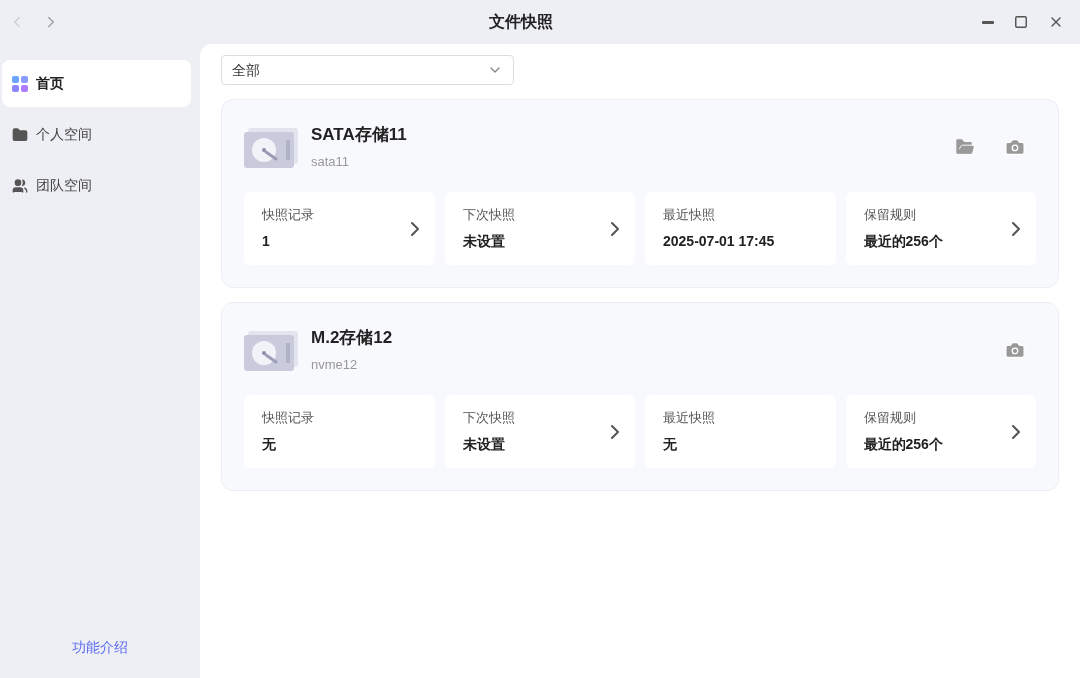  I want to click on maximize-button, so click(1021, 22).